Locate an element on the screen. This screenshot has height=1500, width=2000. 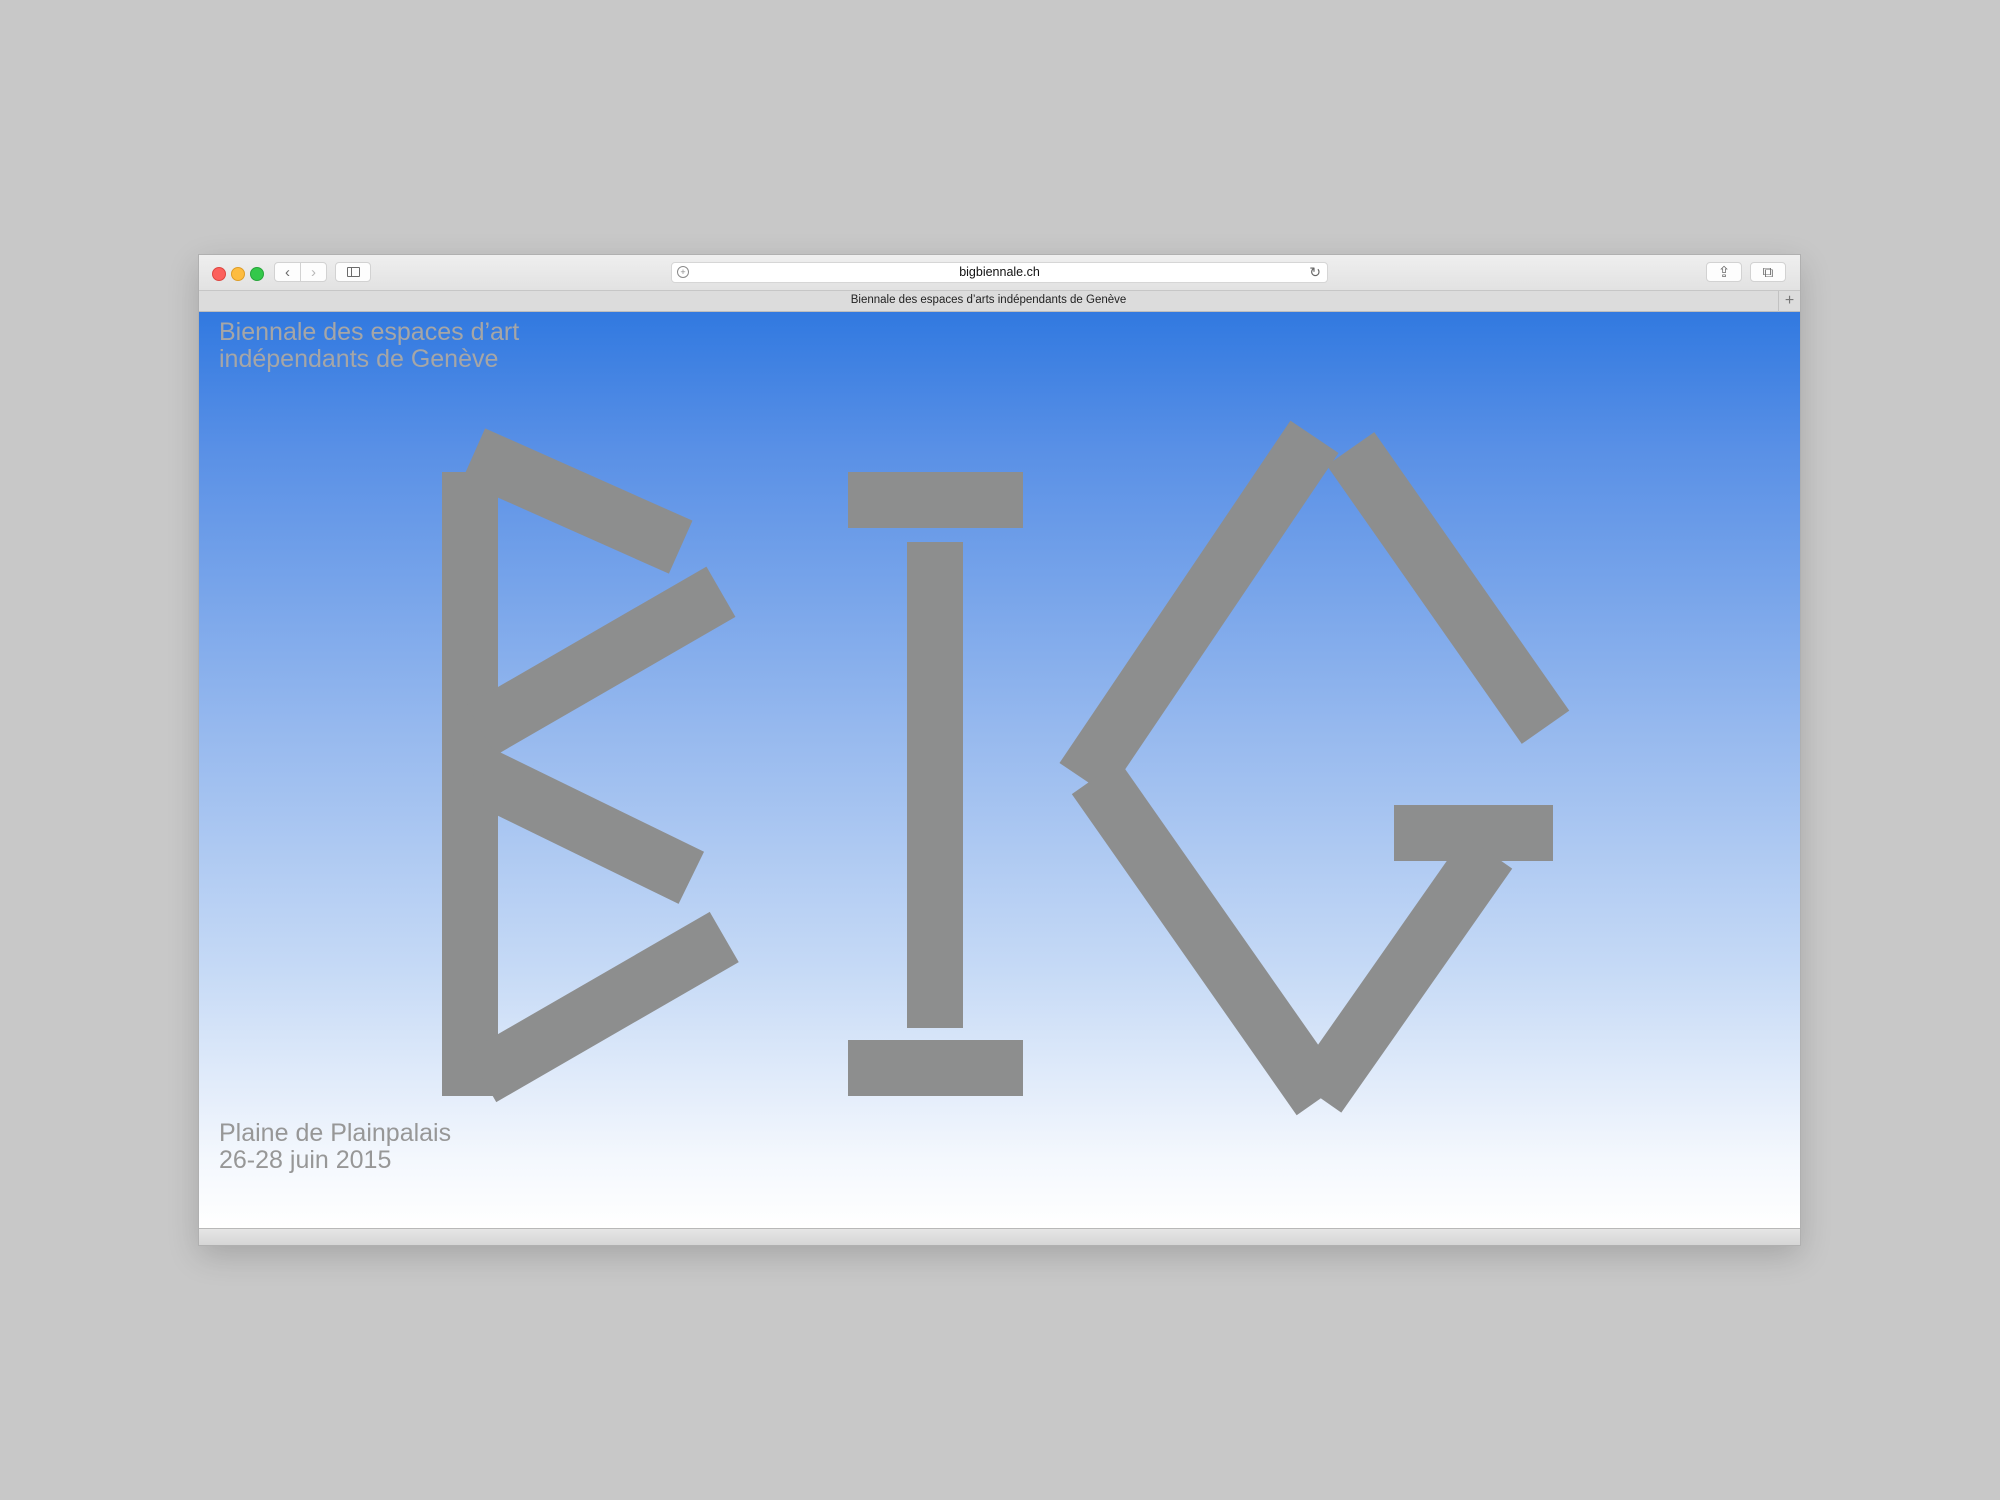
tabs-icon: ⧉ is located at coordinates (1768, 272).